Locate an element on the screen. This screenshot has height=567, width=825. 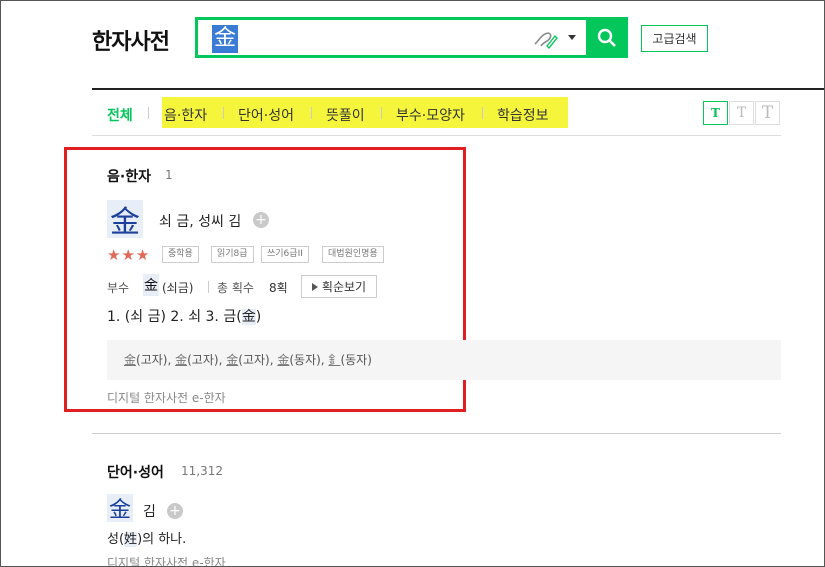
tab-radical-shape: 부수·모양자 is located at coordinates (430, 115).